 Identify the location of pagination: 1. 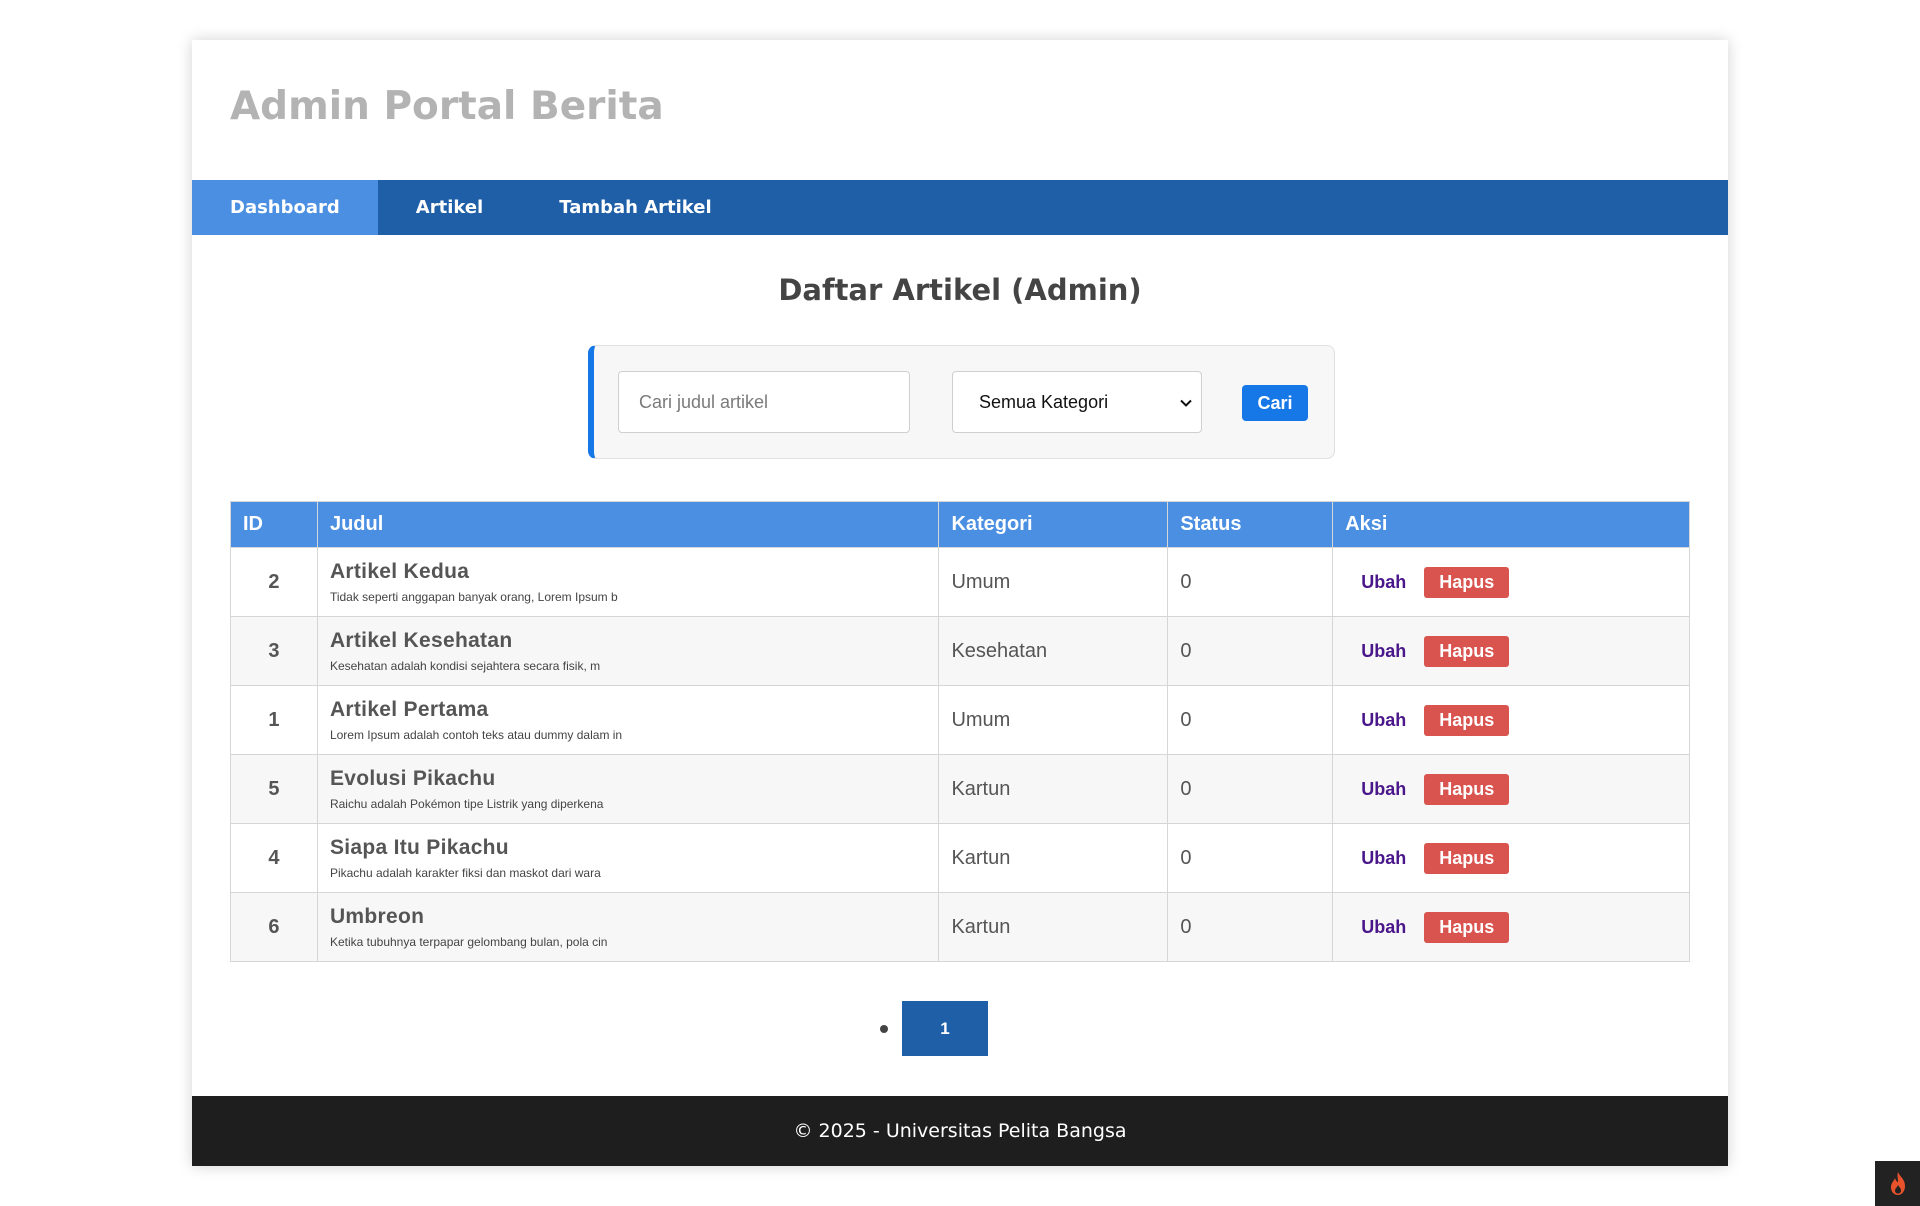
(960, 1028).